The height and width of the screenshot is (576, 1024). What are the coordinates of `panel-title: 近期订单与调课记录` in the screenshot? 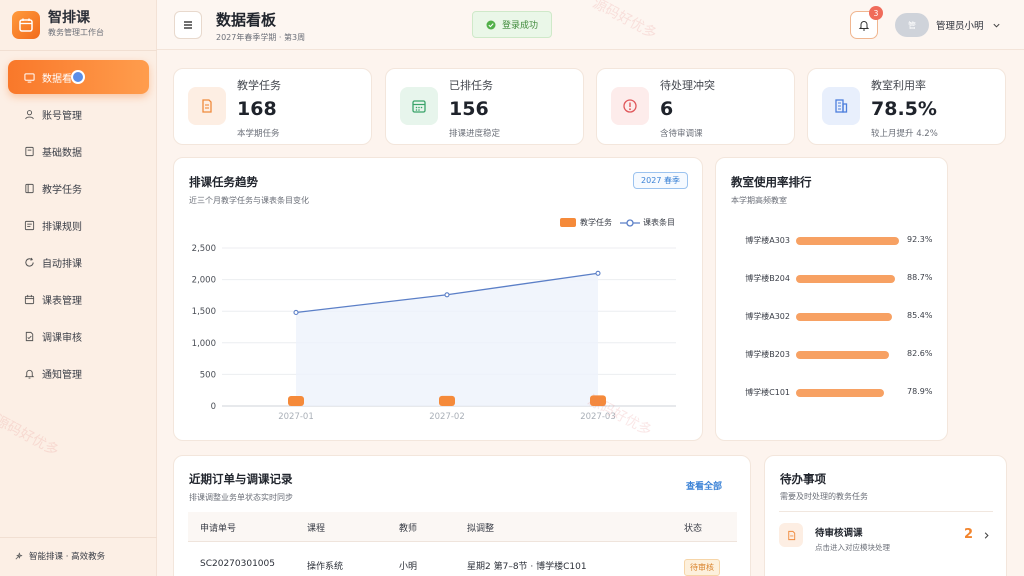 It's located at (241, 479).